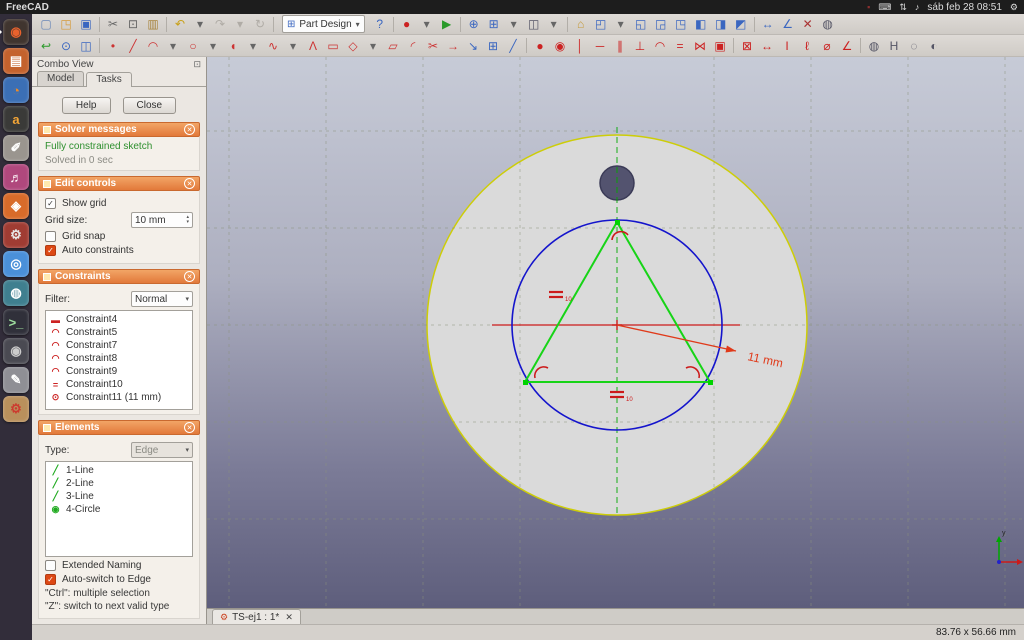 Image resolution: width=1024 pixels, height=640 pixels. Describe the element at coordinates (50, 203) in the screenshot. I see `show-grid-checkbox: ✓` at that location.